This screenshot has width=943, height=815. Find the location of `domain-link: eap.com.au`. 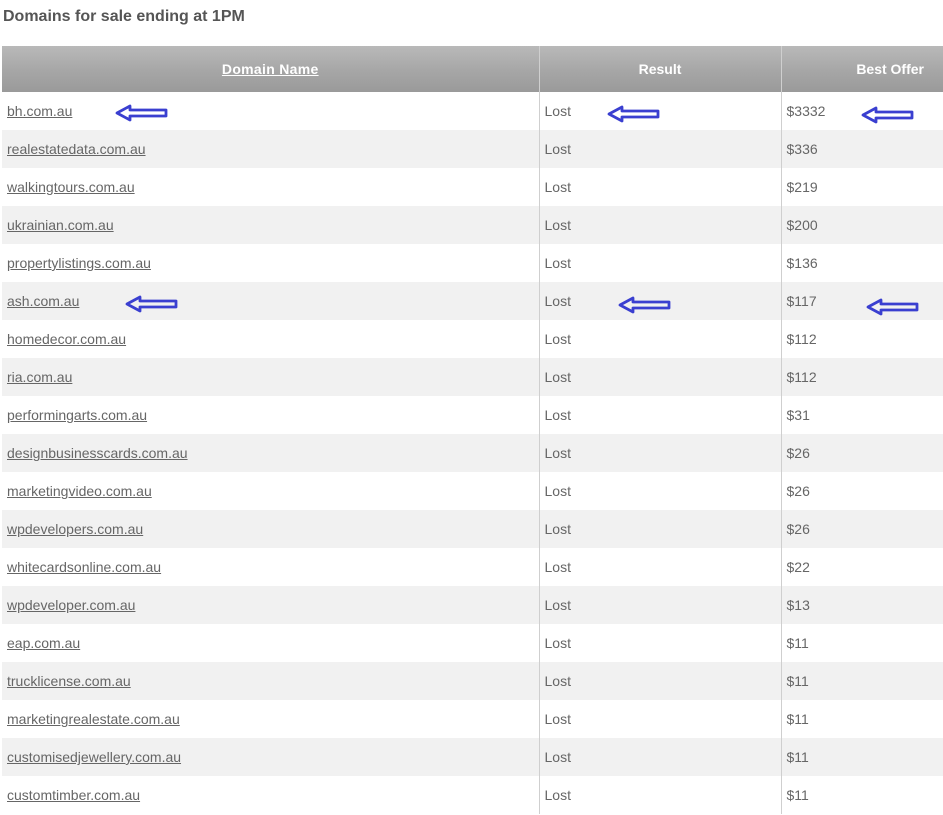

domain-link: eap.com.au is located at coordinates (43, 643).